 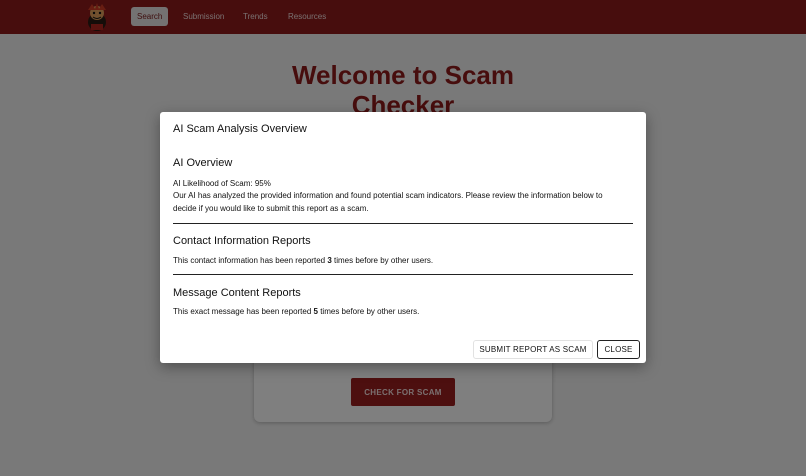 I want to click on close-button: CLOSE, so click(x=618, y=349).